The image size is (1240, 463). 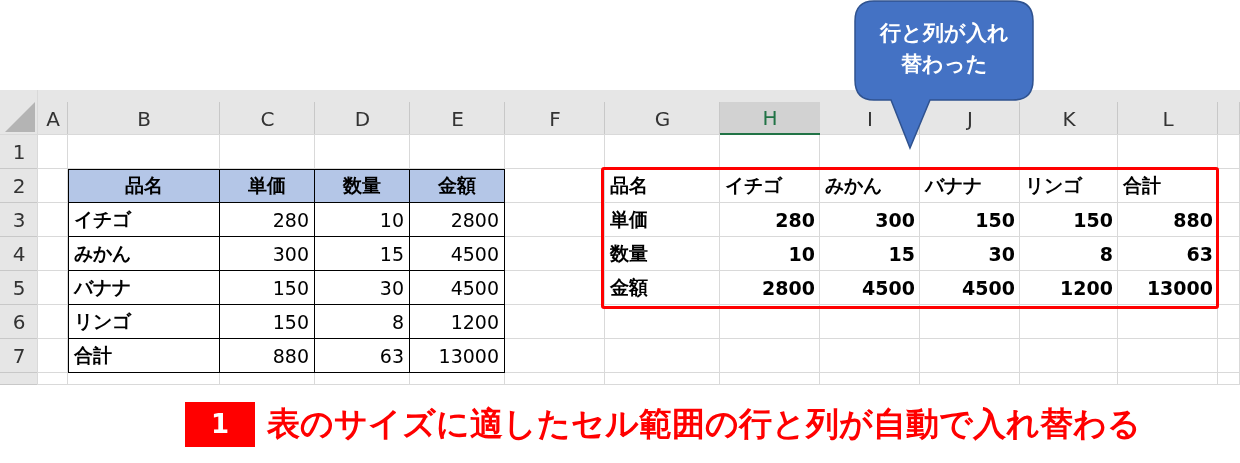 What do you see at coordinates (944, 49) in the screenshot?
I see `callout-text: 行と列が入れ替わった` at bounding box center [944, 49].